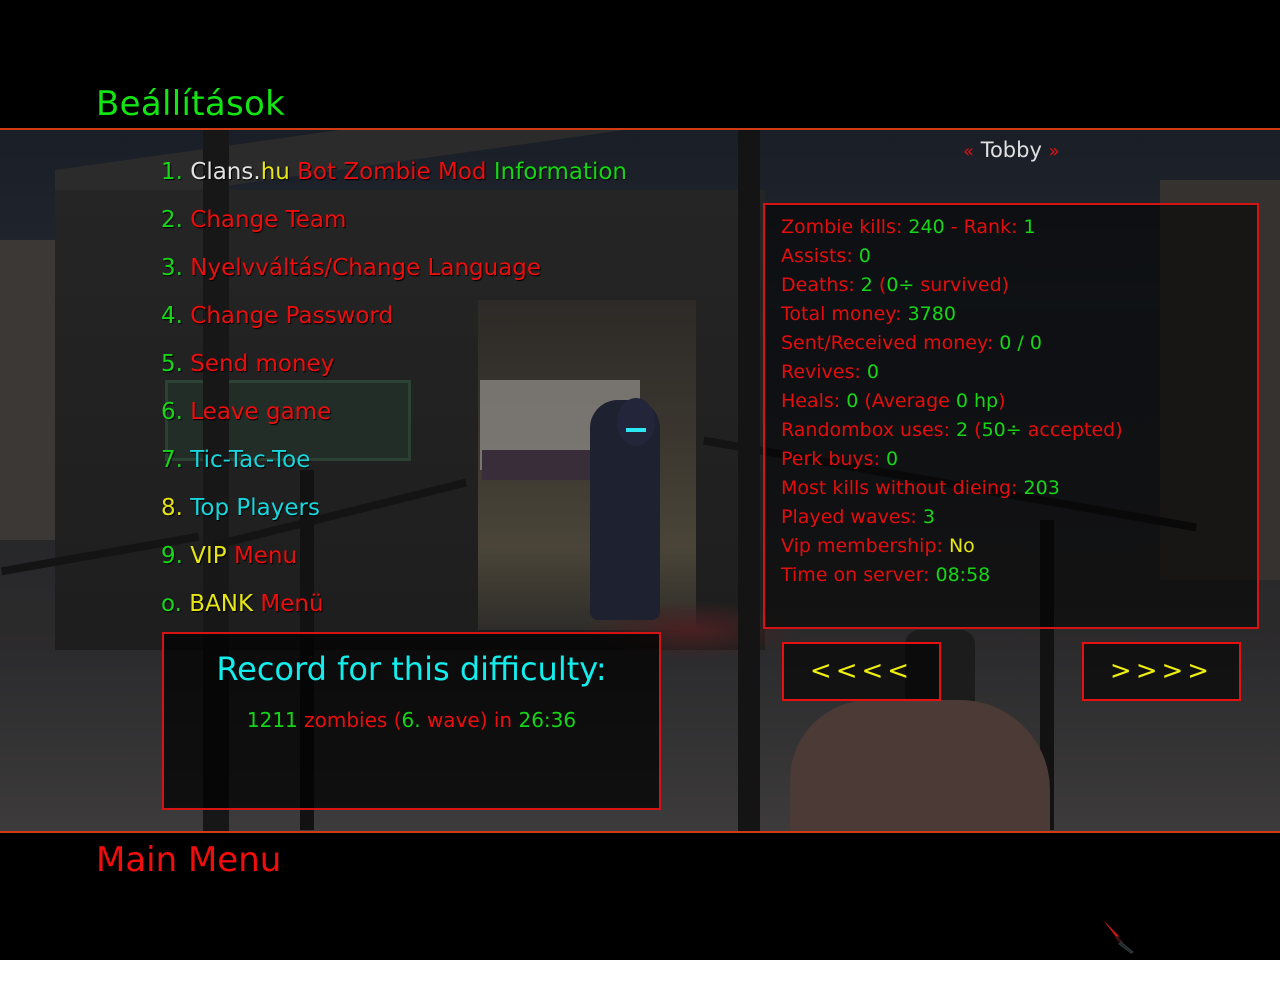 Image resolution: width=1280 pixels, height=1000 pixels. What do you see at coordinates (268, 220) in the screenshot?
I see `menu-label: Change Team` at bounding box center [268, 220].